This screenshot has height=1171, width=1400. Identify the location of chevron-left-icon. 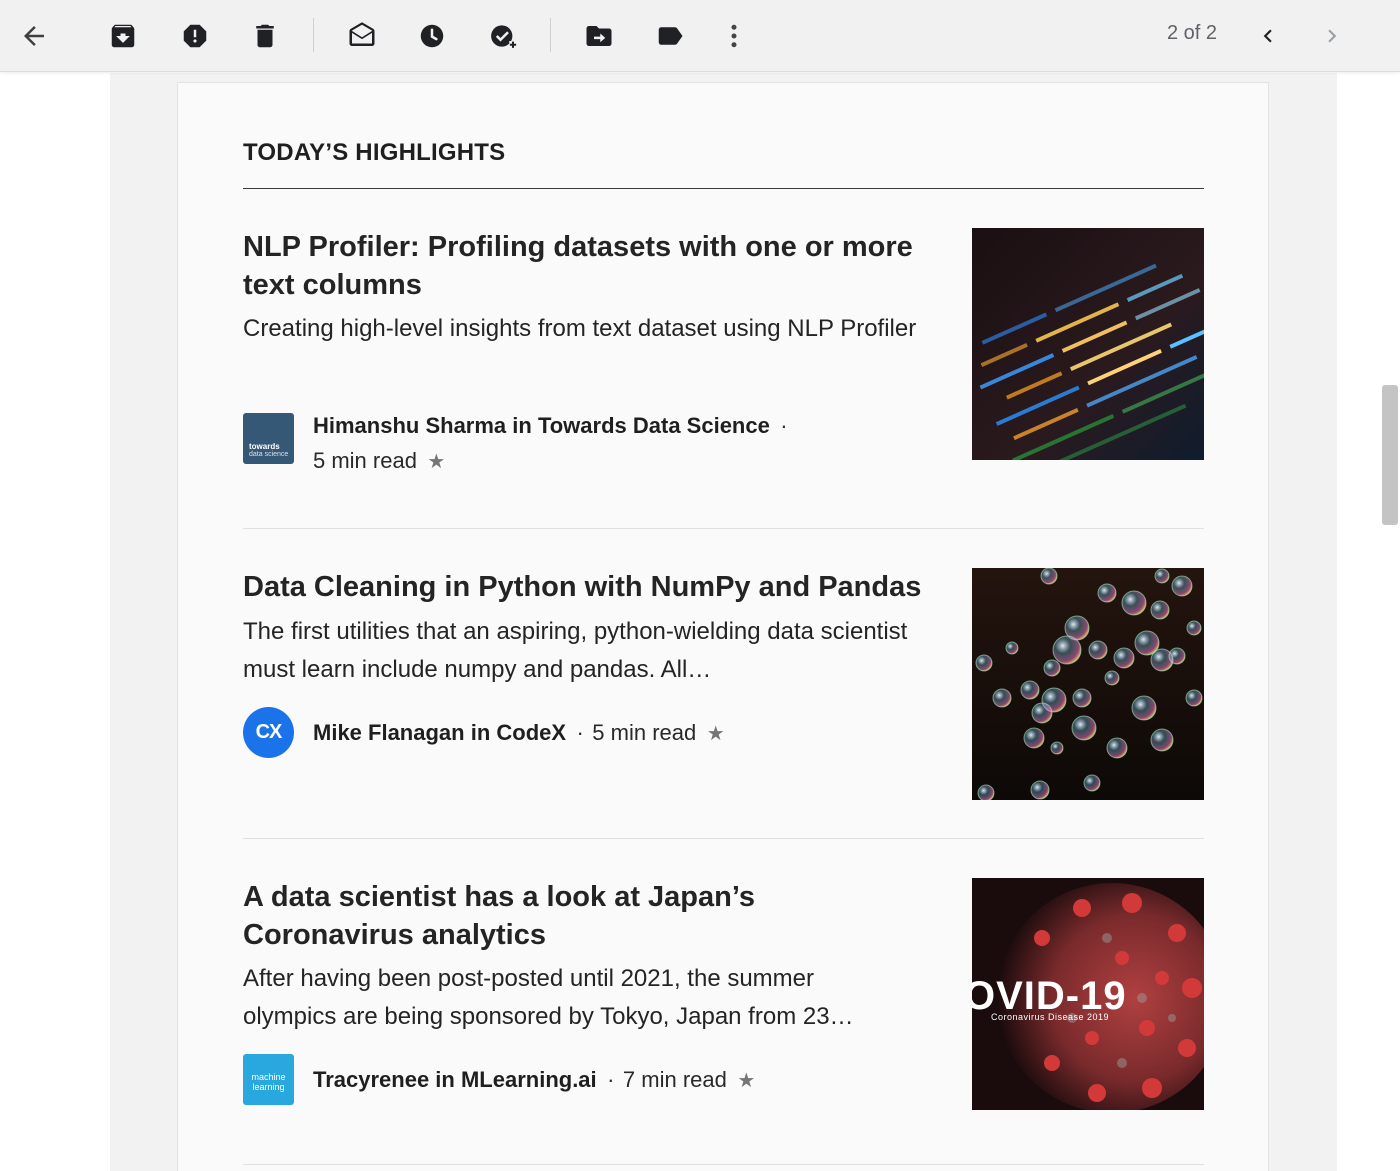
(1267, 36).